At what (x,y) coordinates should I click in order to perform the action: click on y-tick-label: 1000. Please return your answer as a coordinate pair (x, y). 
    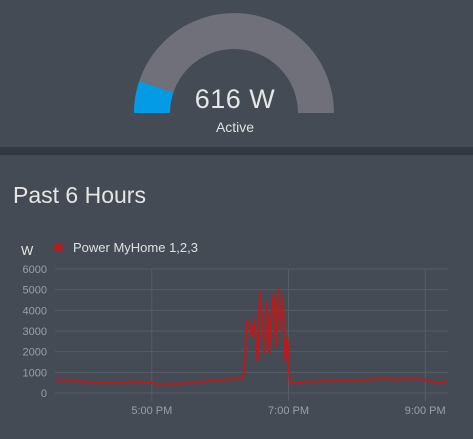
    Looking at the image, I should click on (35, 373).